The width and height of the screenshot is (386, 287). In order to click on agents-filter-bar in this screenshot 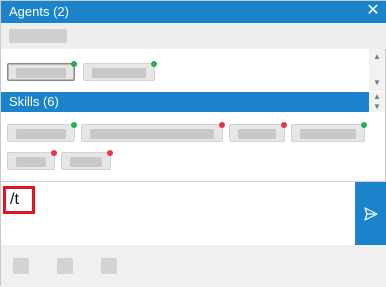, I will do `click(193, 36)`.